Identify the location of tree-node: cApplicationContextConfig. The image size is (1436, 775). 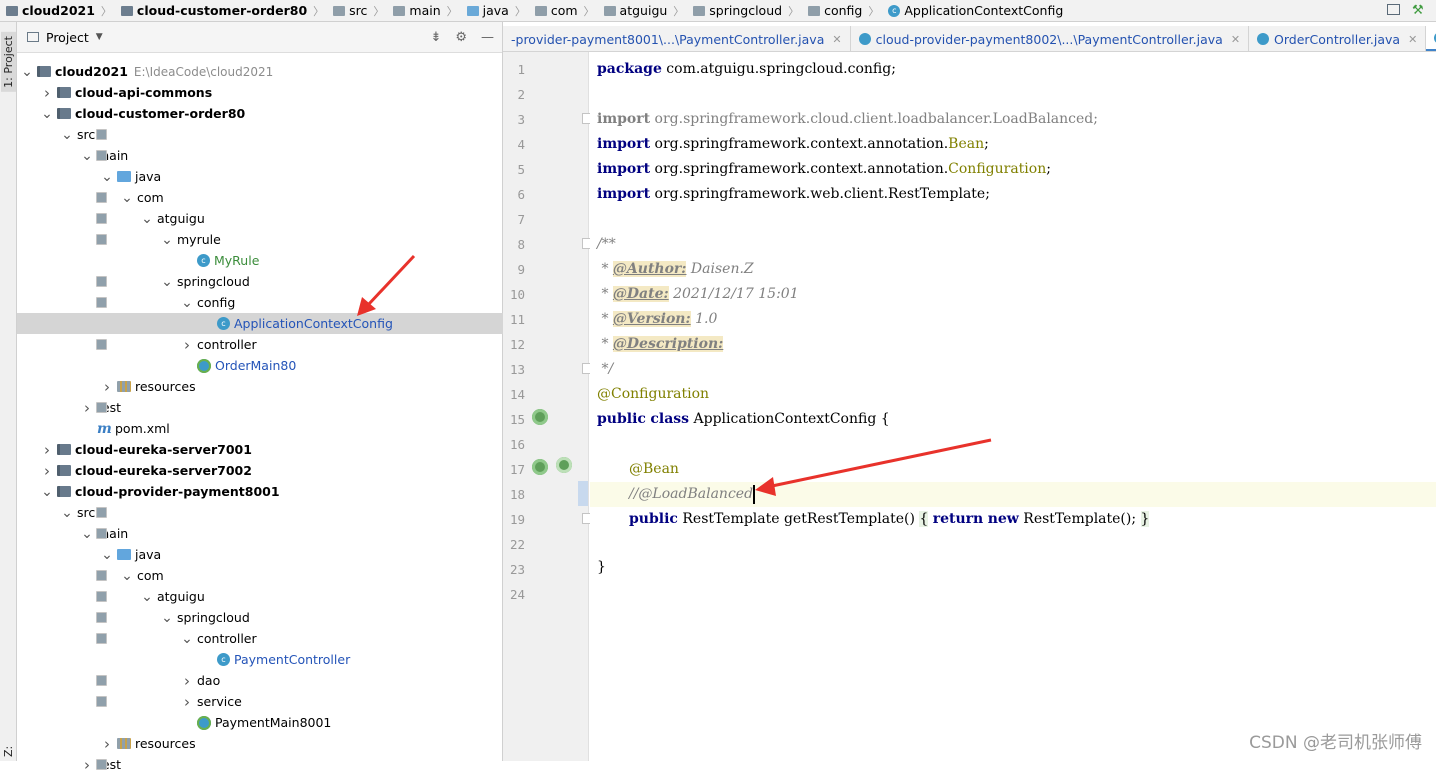
(260, 323).